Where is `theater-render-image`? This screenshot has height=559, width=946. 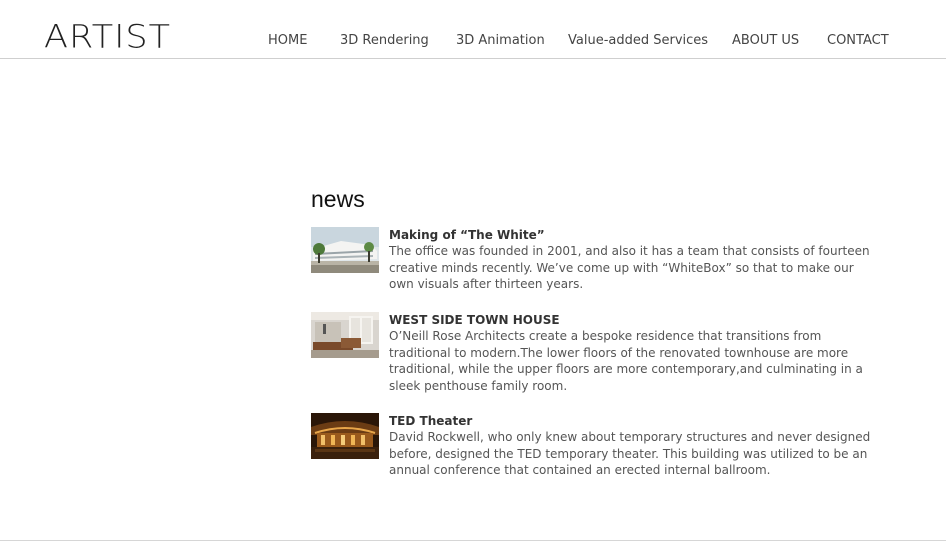 theater-render-image is located at coordinates (345, 436).